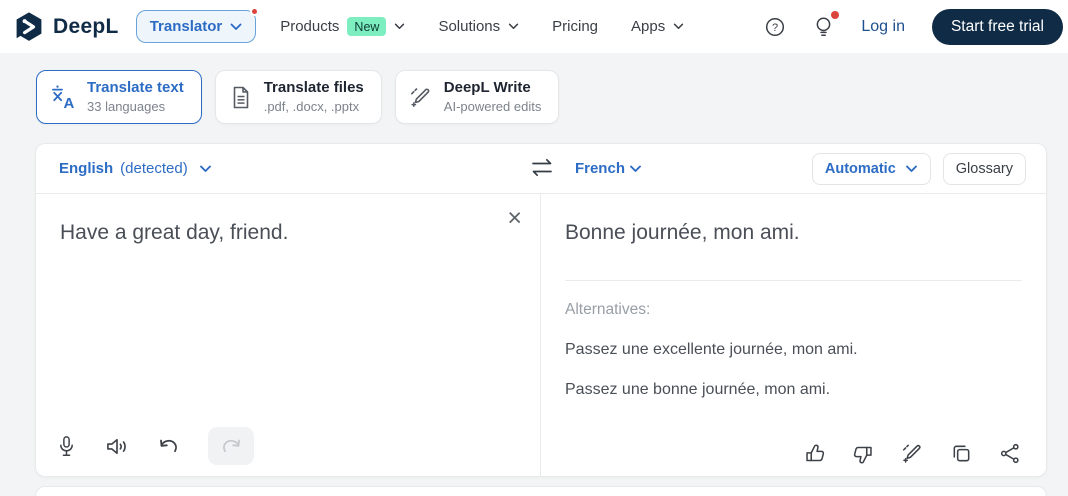  What do you see at coordinates (420, 97) in the screenshot?
I see `pen-sparkles-icon` at bounding box center [420, 97].